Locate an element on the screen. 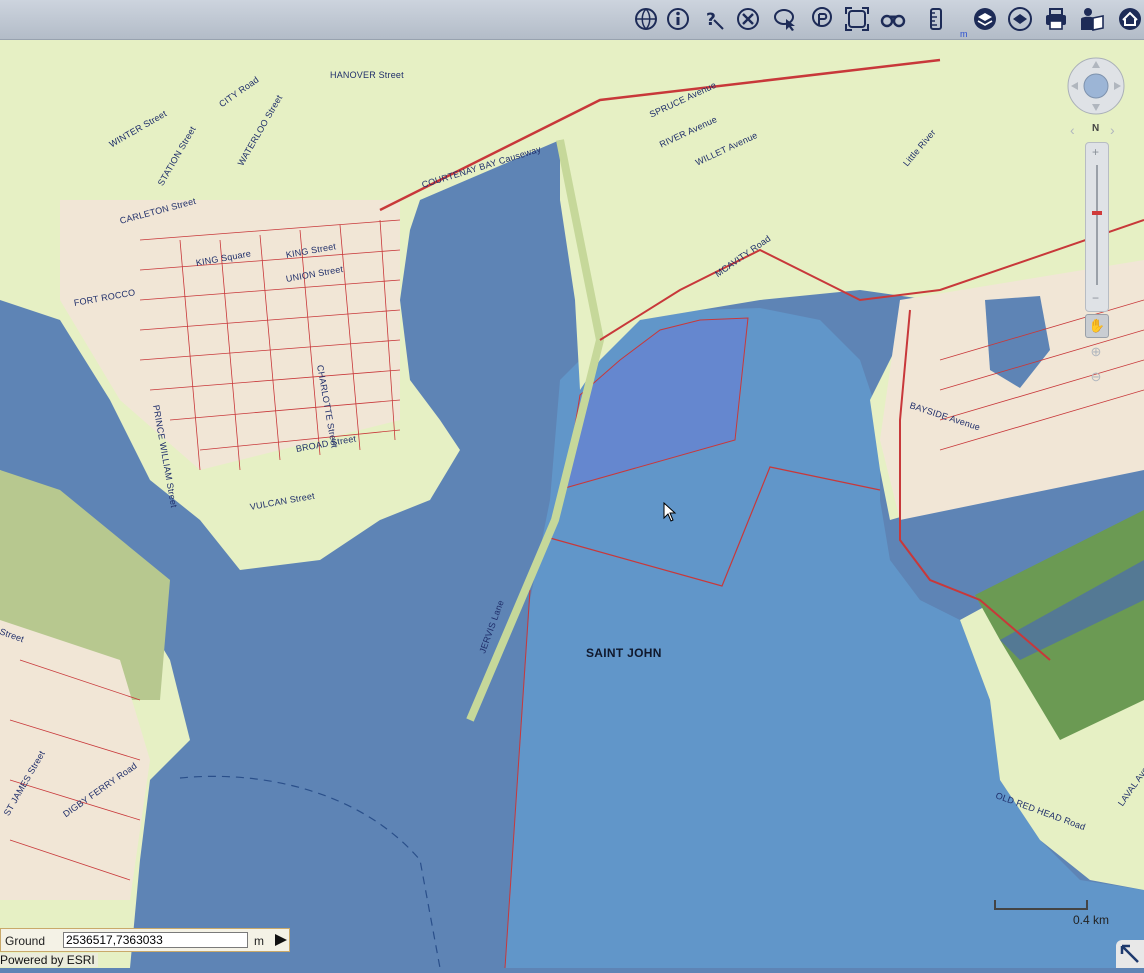 This screenshot has width=1144, height=973. extent-icon is located at coordinates (857, 19).